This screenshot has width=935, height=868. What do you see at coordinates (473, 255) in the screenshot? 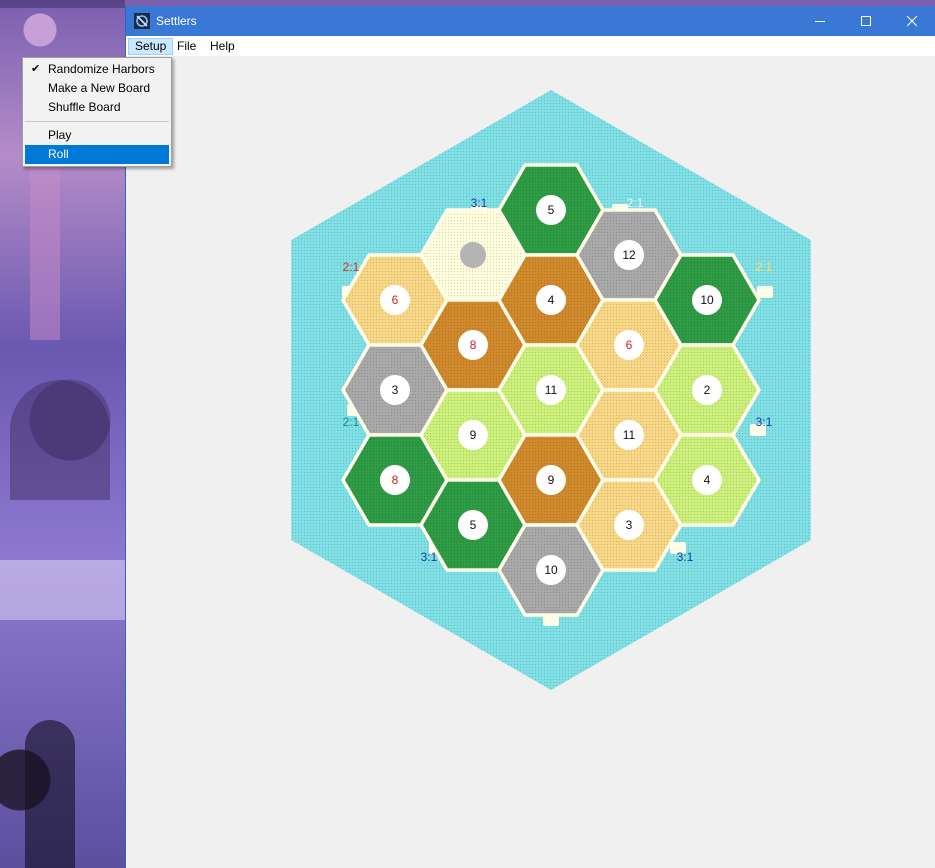
I see `robber-token` at bounding box center [473, 255].